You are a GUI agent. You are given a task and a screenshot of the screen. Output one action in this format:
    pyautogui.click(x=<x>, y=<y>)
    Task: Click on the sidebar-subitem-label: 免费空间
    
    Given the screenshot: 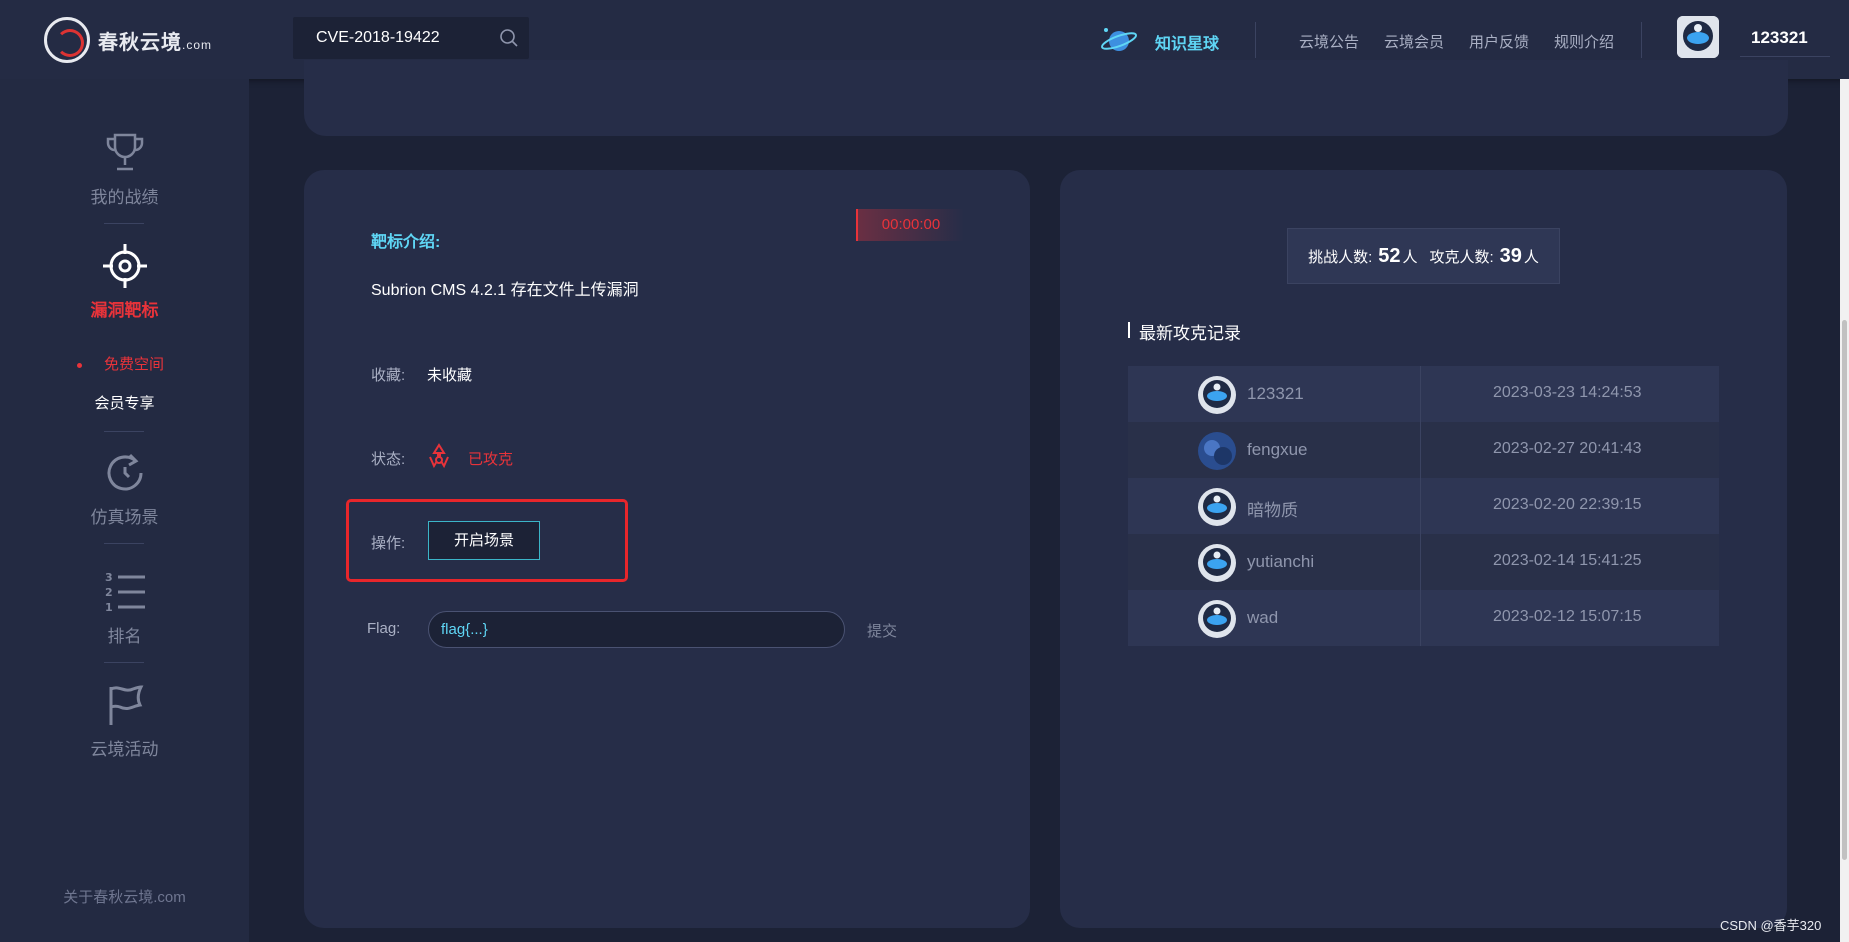 What is the action you would take?
    pyautogui.click(x=133, y=364)
    